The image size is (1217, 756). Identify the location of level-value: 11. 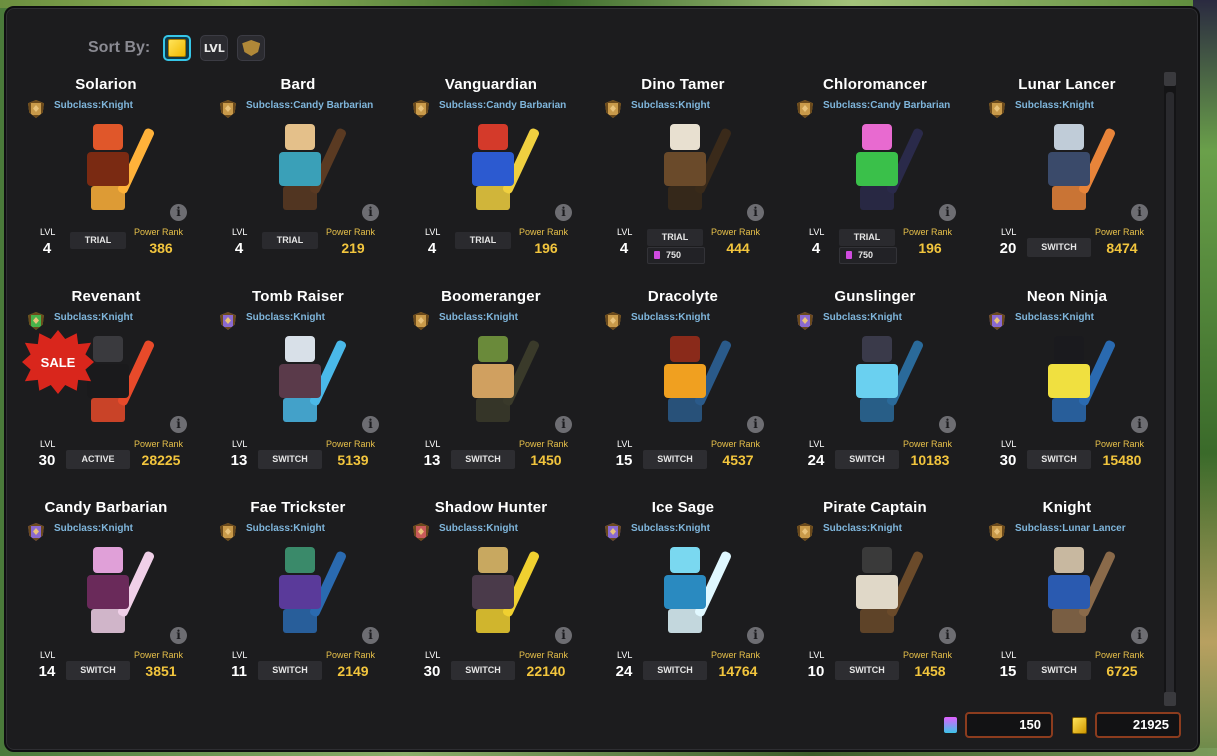
(239, 671).